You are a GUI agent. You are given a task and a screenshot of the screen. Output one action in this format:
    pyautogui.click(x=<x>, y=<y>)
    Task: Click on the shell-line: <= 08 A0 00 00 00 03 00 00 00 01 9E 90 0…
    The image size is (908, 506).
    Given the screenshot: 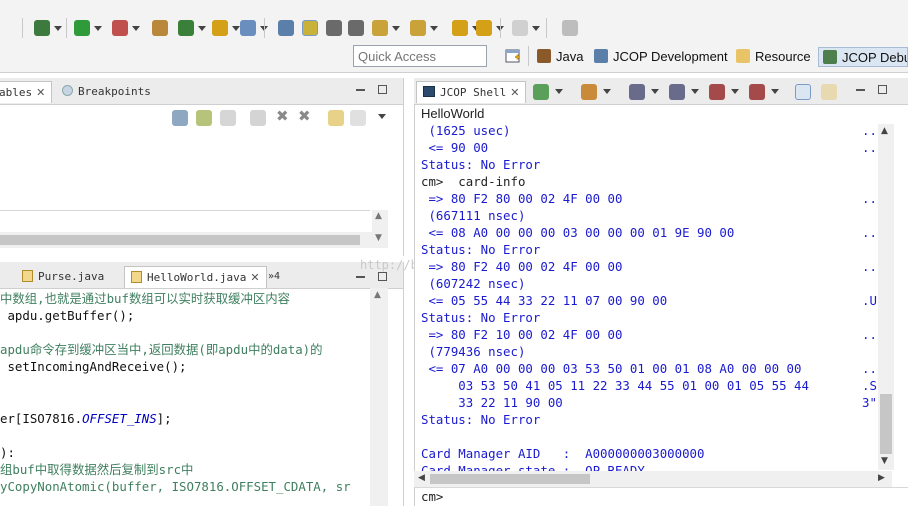 What is the action you would take?
    pyautogui.click(x=578, y=232)
    